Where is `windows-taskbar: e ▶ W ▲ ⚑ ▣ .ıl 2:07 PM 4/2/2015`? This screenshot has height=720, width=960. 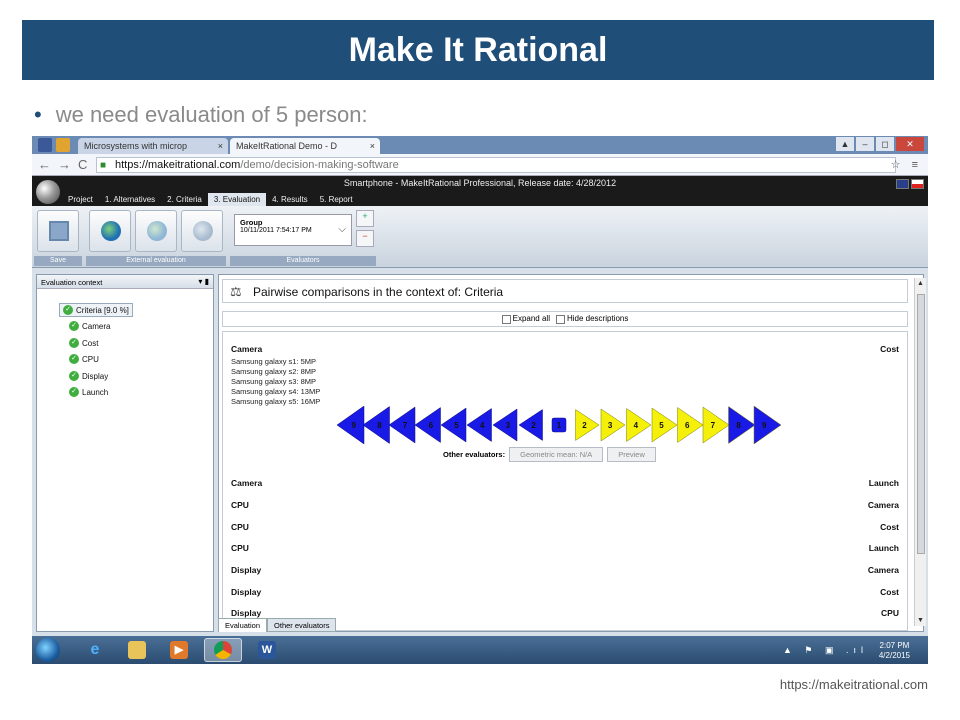 windows-taskbar: e ▶ W ▲ ⚑ ▣ .ıl 2:07 PM 4/2/2015 is located at coordinates (480, 650).